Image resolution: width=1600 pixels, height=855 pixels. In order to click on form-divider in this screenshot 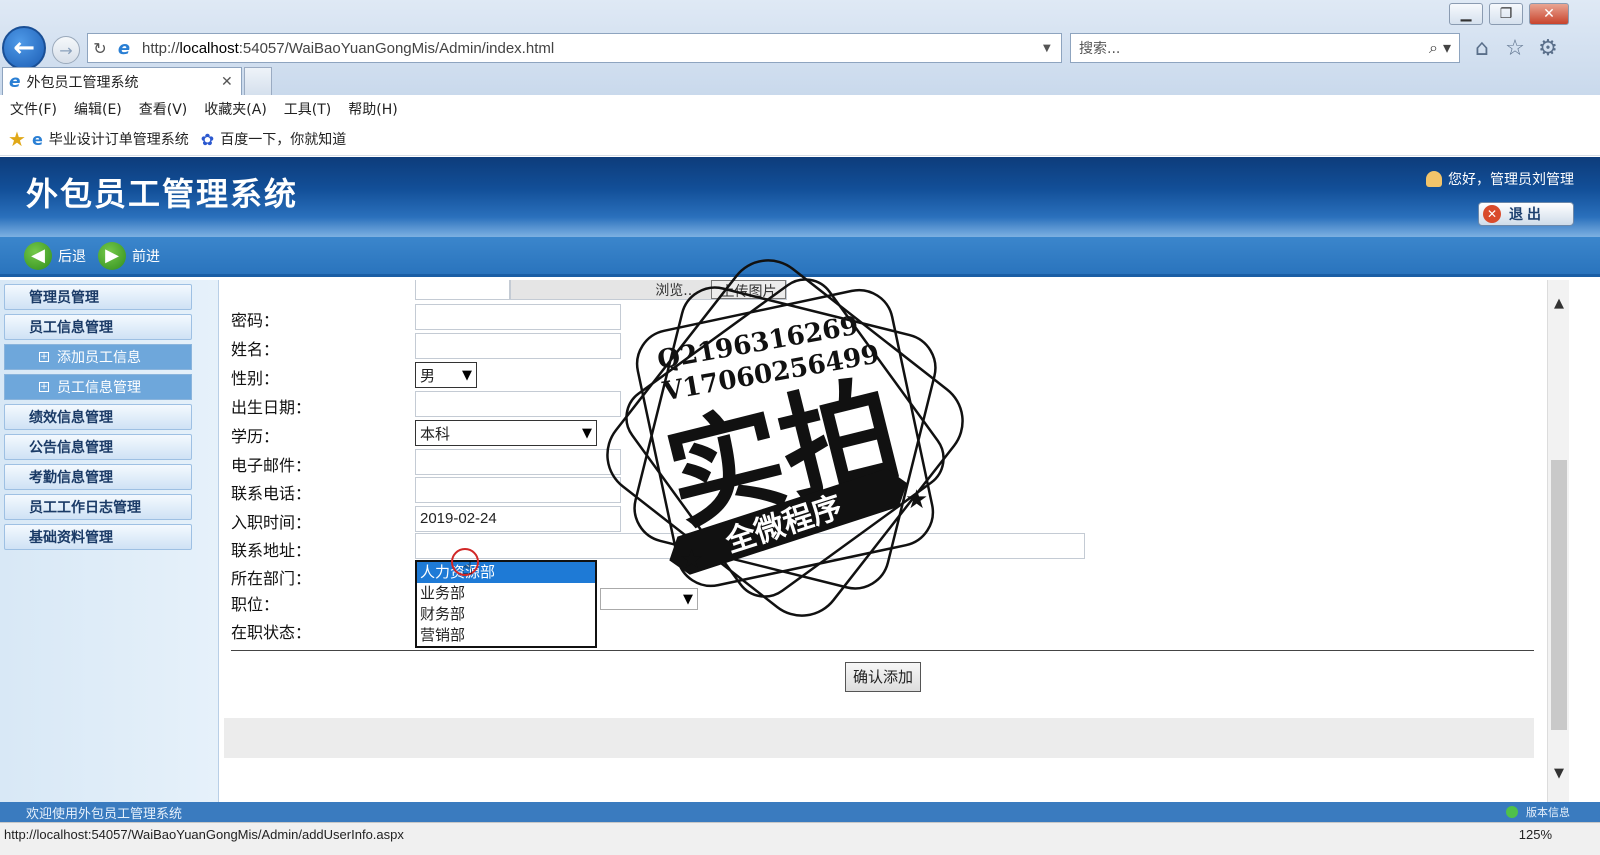, I will do `click(882, 650)`.